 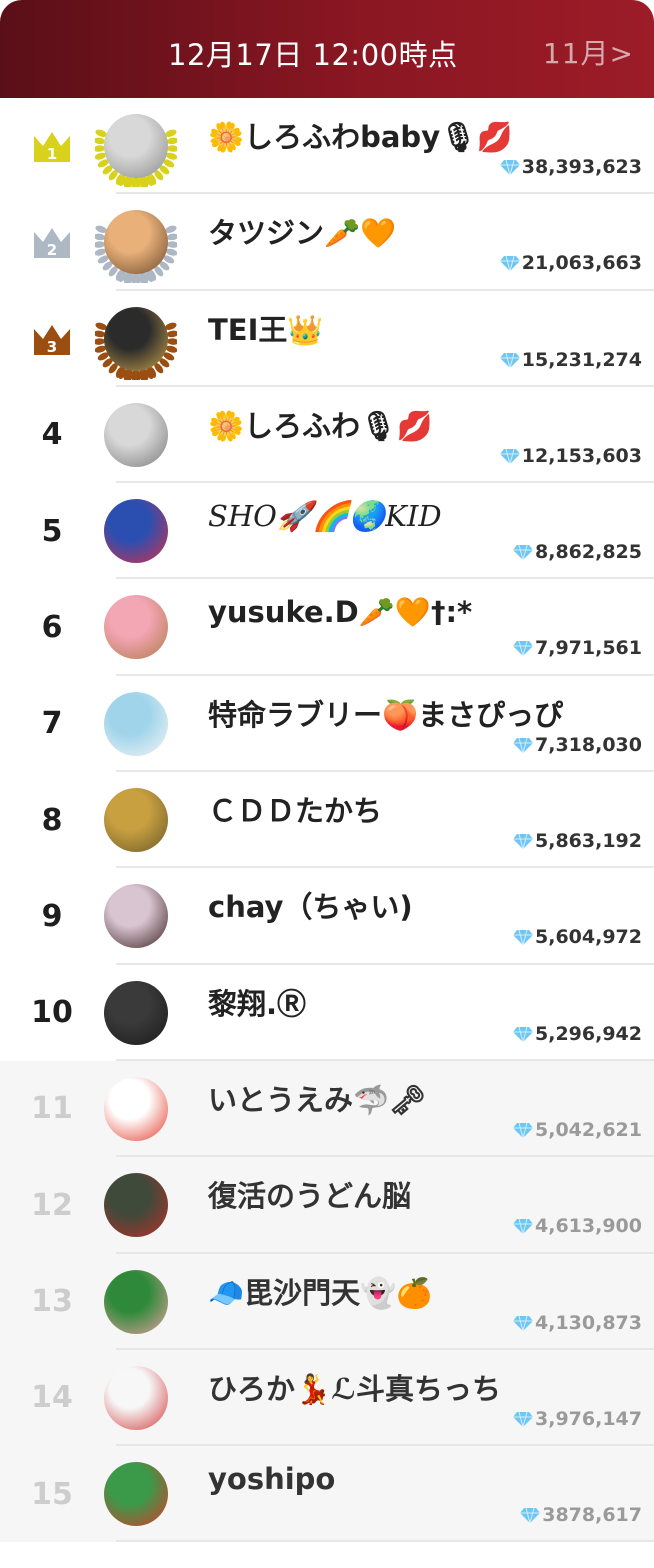 What do you see at coordinates (52, 916) in the screenshot?
I see `rank-number: 9` at bounding box center [52, 916].